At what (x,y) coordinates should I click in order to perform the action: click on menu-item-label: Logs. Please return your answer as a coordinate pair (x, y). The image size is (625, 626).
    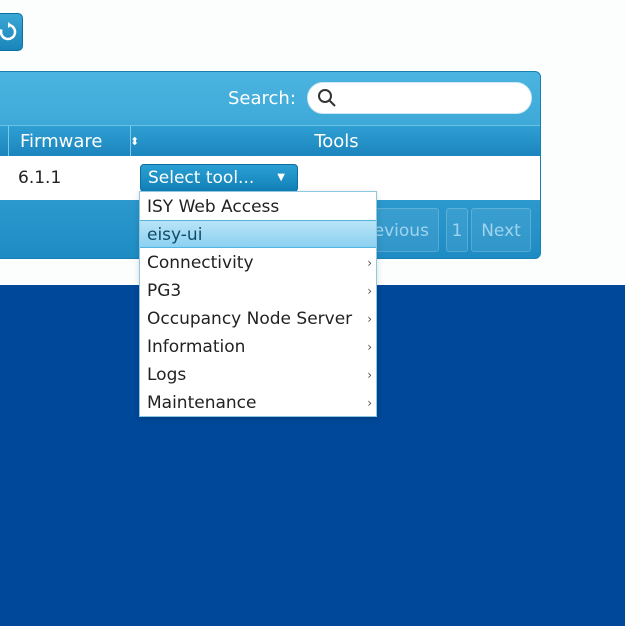
    Looking at the image, I should click on (167, 375).